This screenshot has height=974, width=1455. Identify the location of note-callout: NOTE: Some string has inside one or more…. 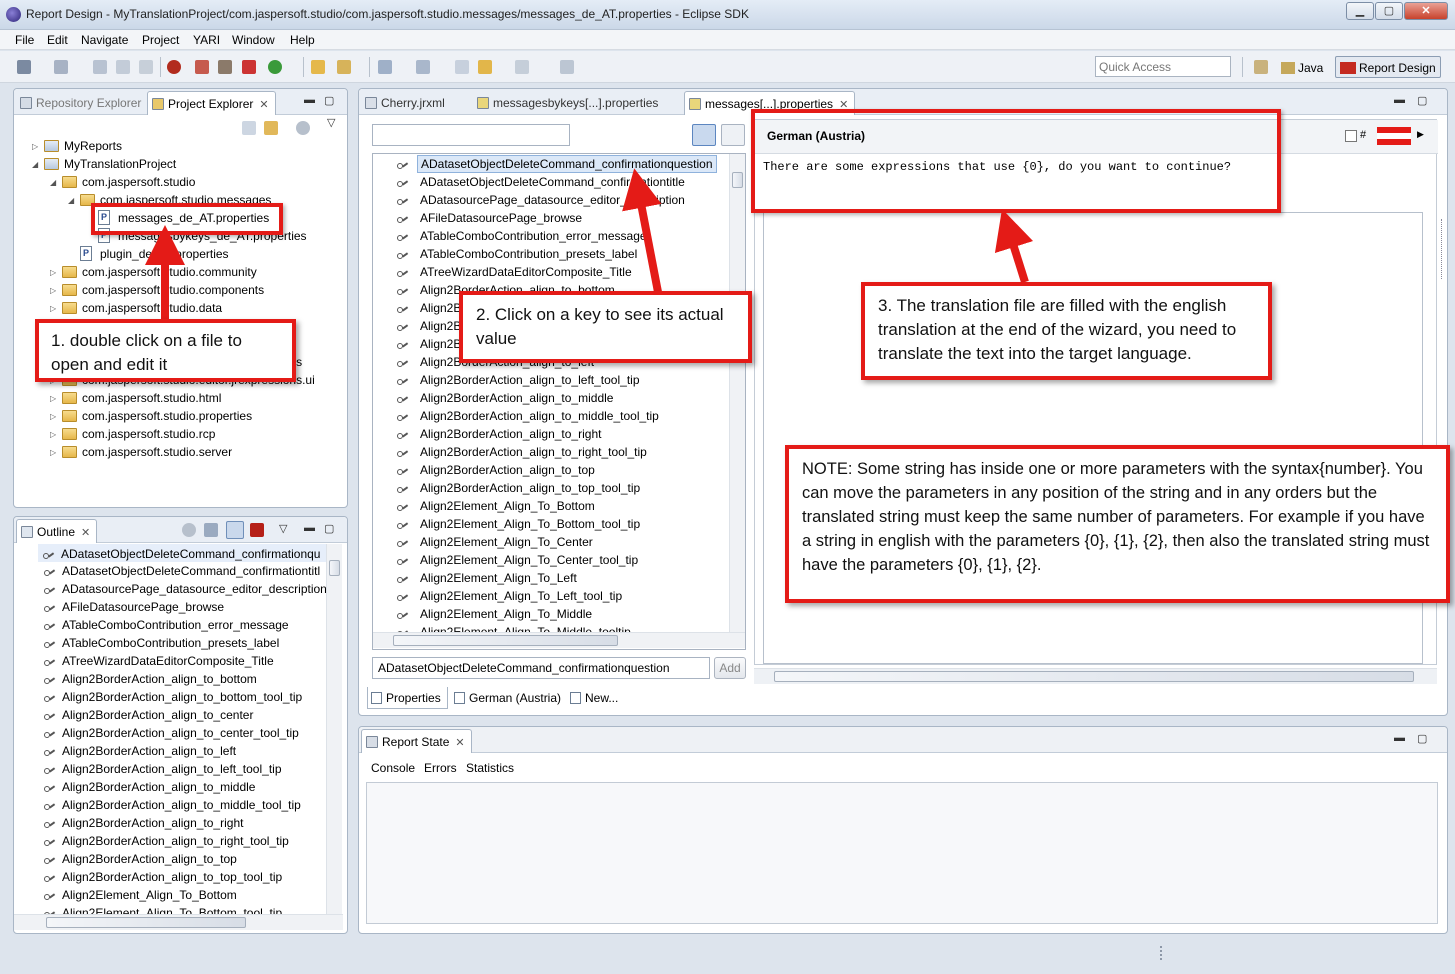
(1117, 524).